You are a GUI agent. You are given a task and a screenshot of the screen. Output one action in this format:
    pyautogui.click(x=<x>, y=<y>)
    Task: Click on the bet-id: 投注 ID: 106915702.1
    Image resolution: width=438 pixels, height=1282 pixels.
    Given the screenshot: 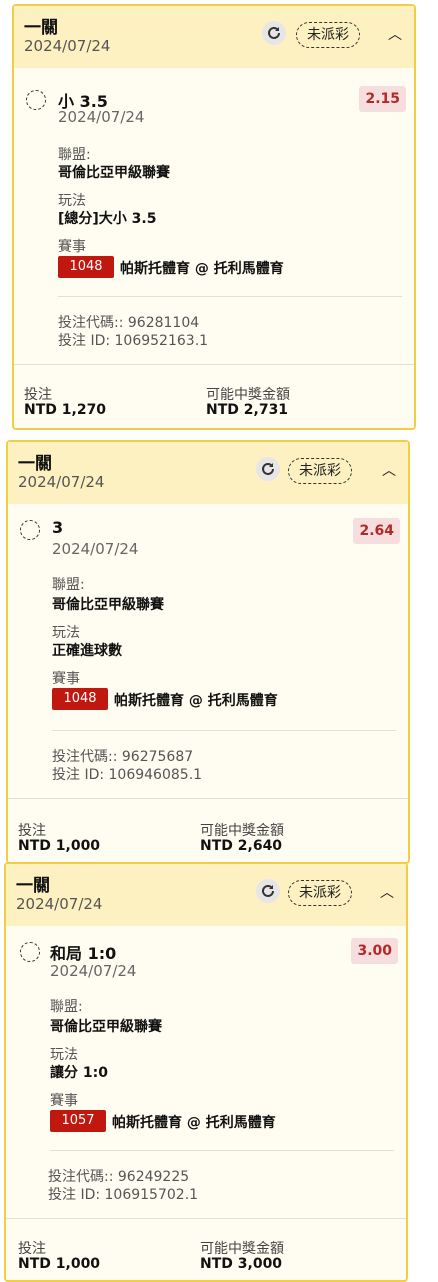 What is the action you would take?
    pyautogui.click(x=123, y=1195)
    